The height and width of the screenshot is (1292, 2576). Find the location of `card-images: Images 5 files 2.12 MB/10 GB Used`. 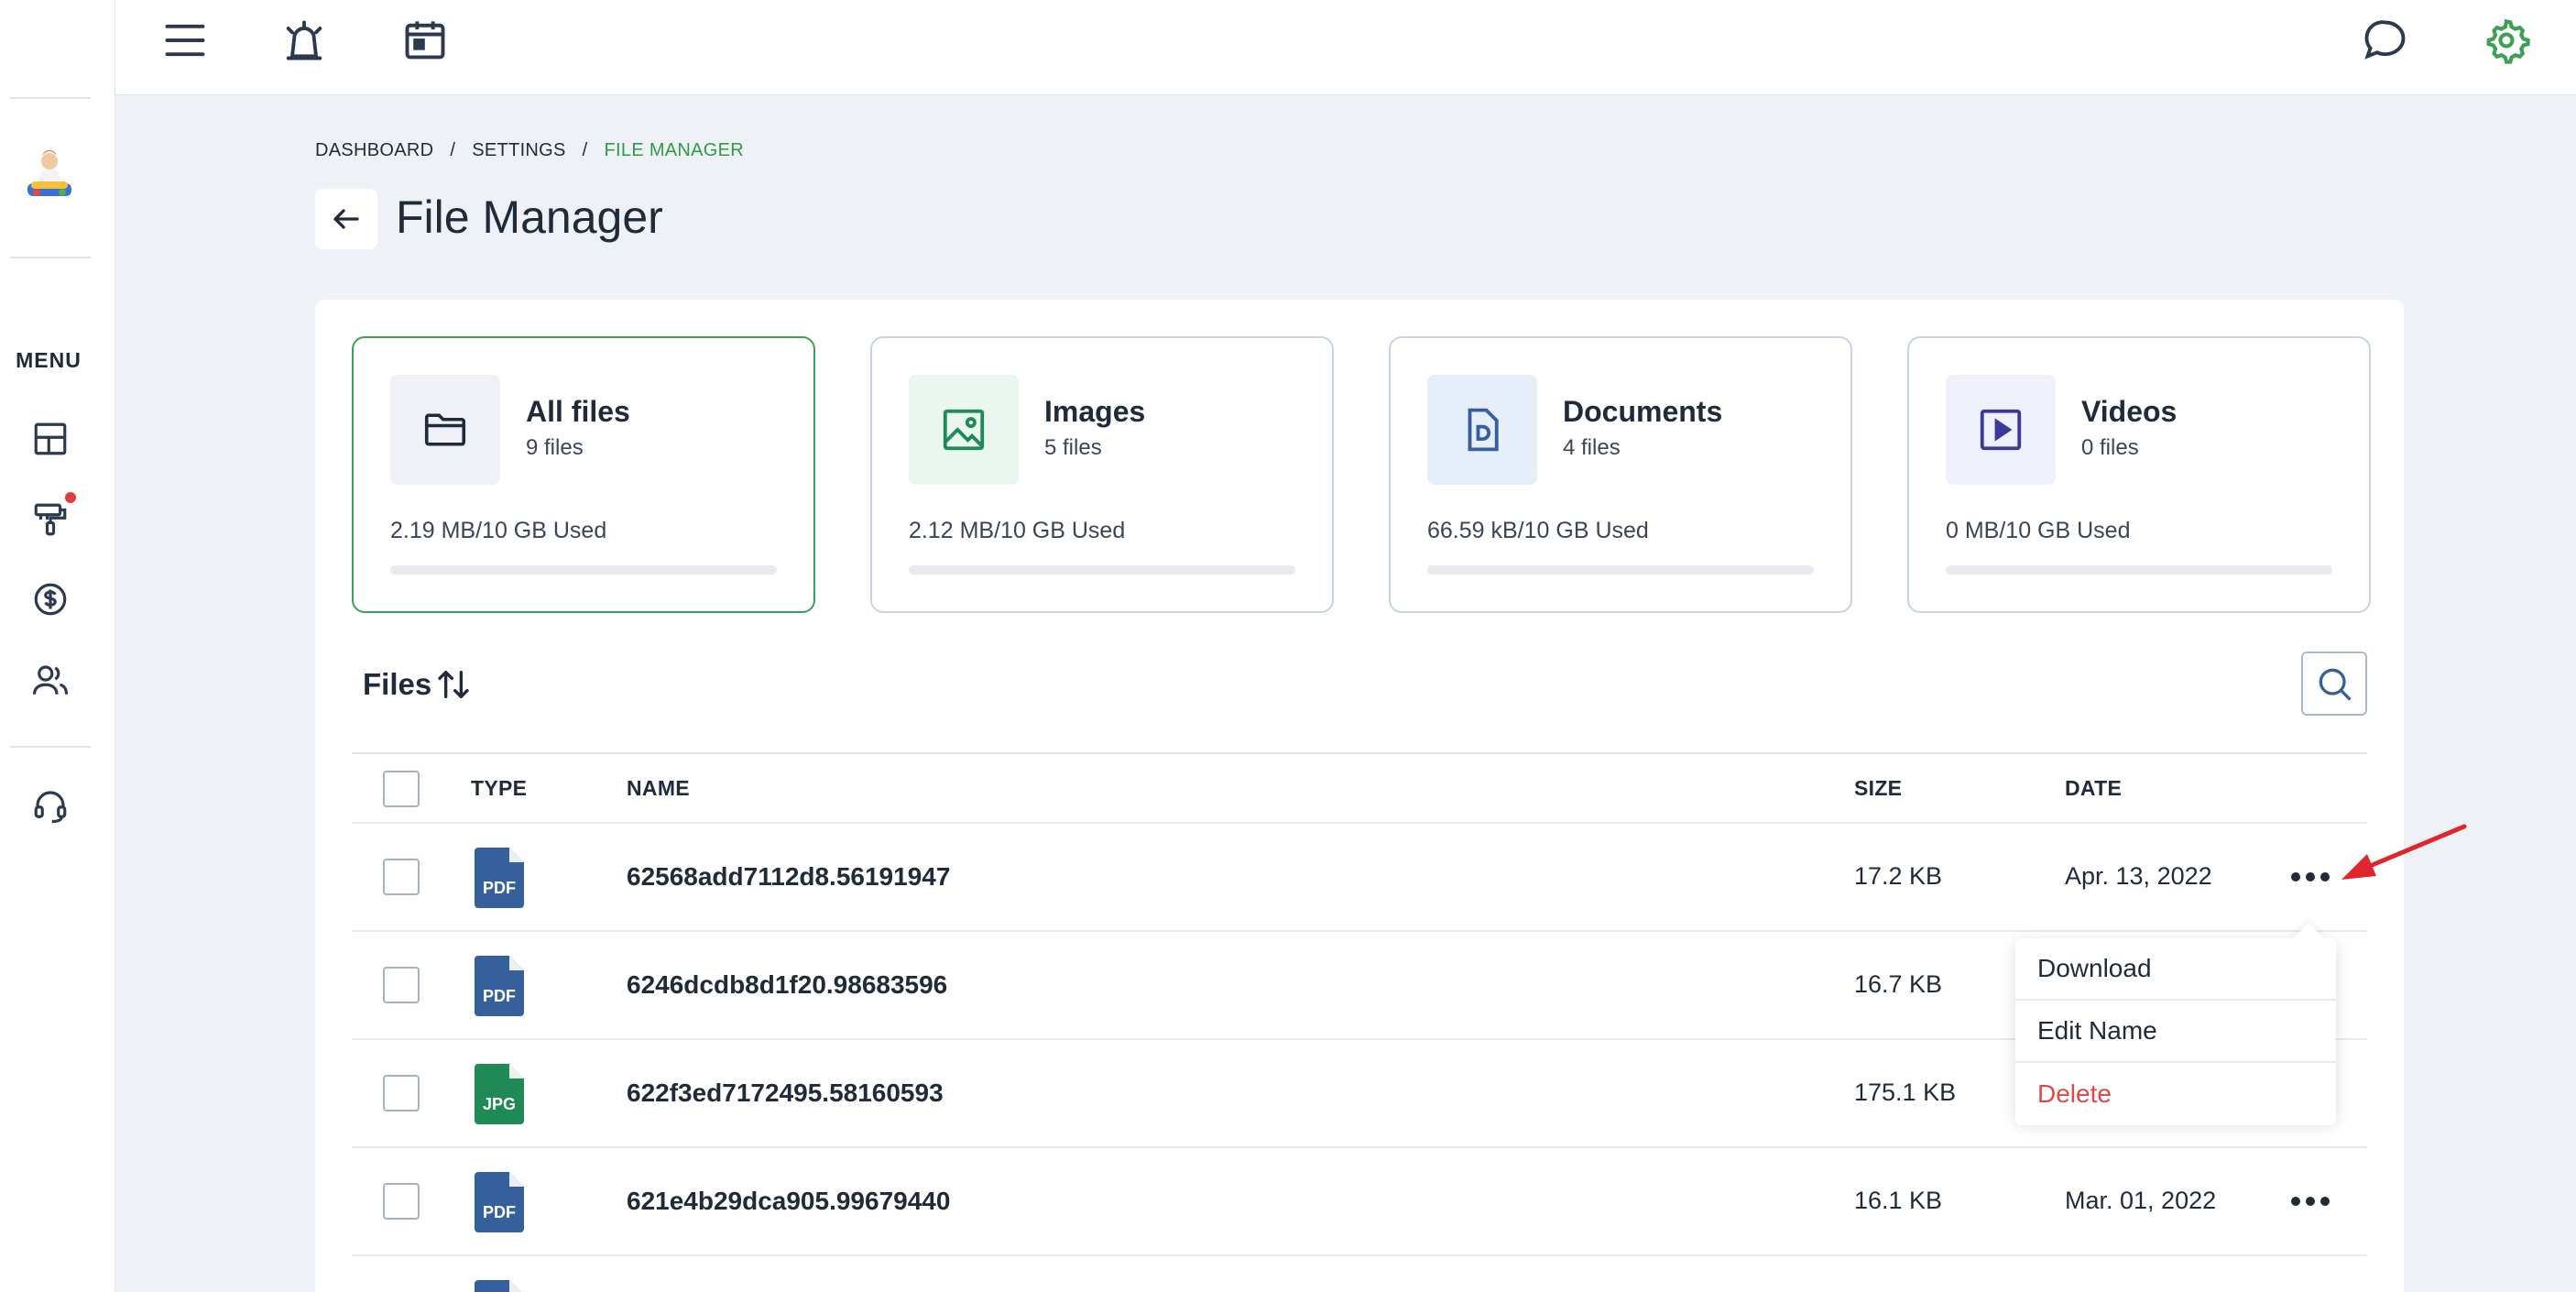

card-images: Images 5 files 2.12 MB/10 GB Used is located at coordinates (1102, 474).